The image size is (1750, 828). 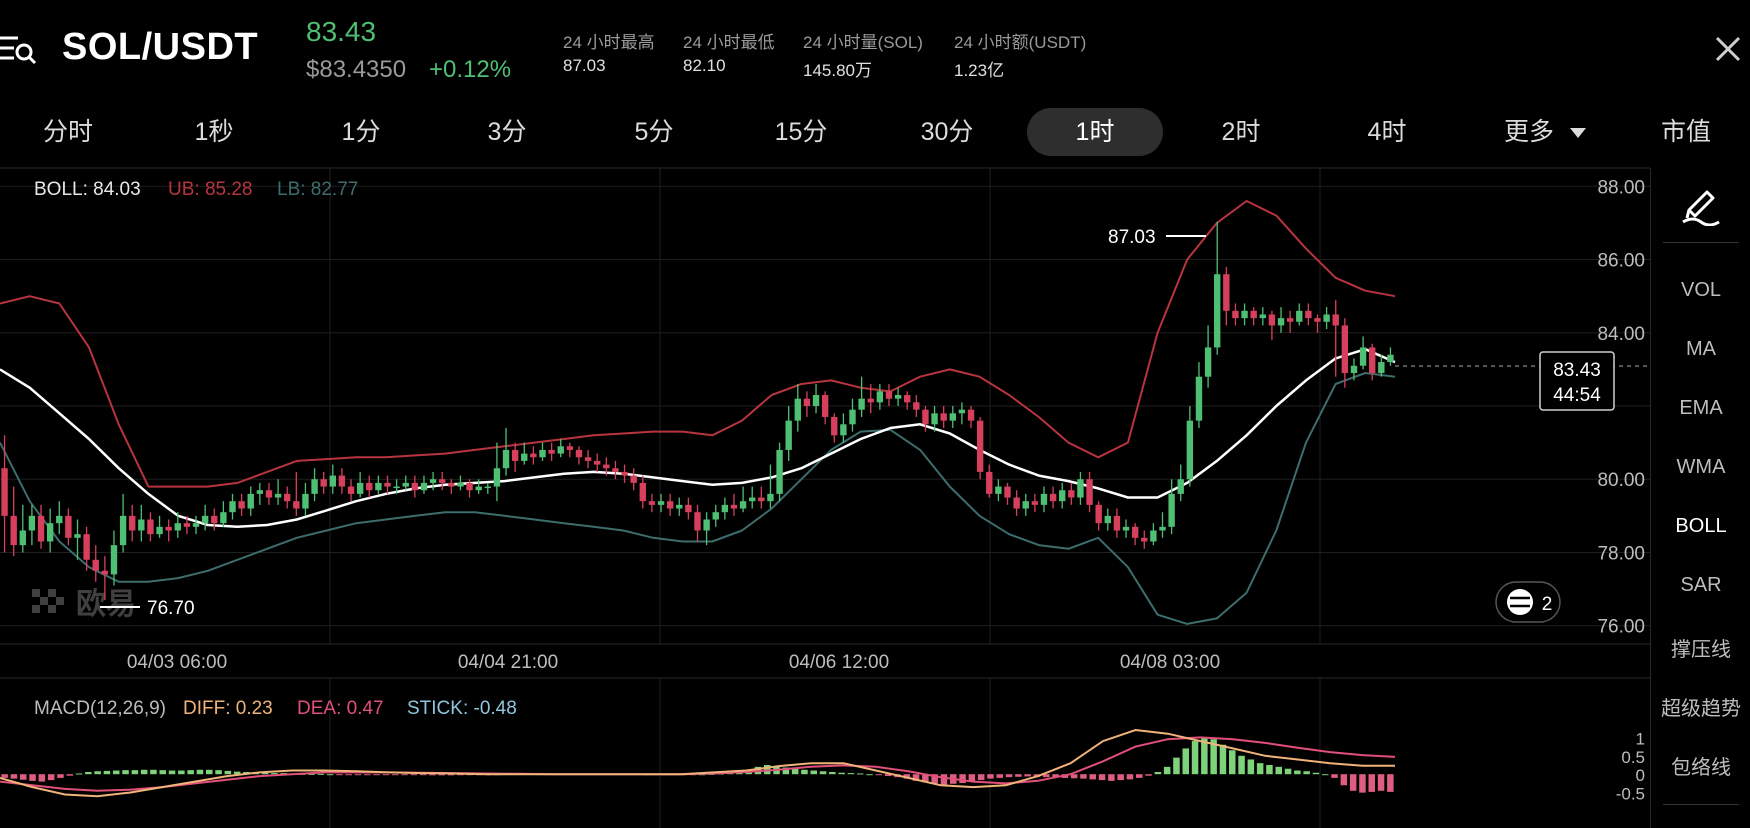 I want to click on price-tick-label: 80.00, so click(x=1621, y=480).